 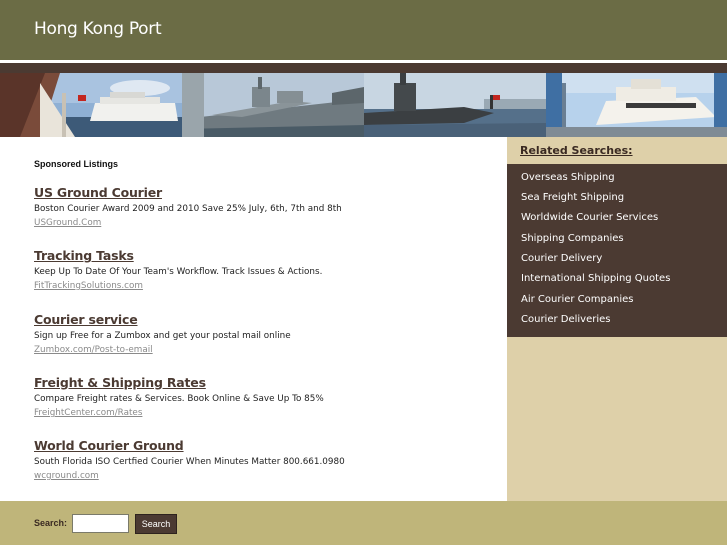 I want to click on photo-banner, so click(x=363, y=105).